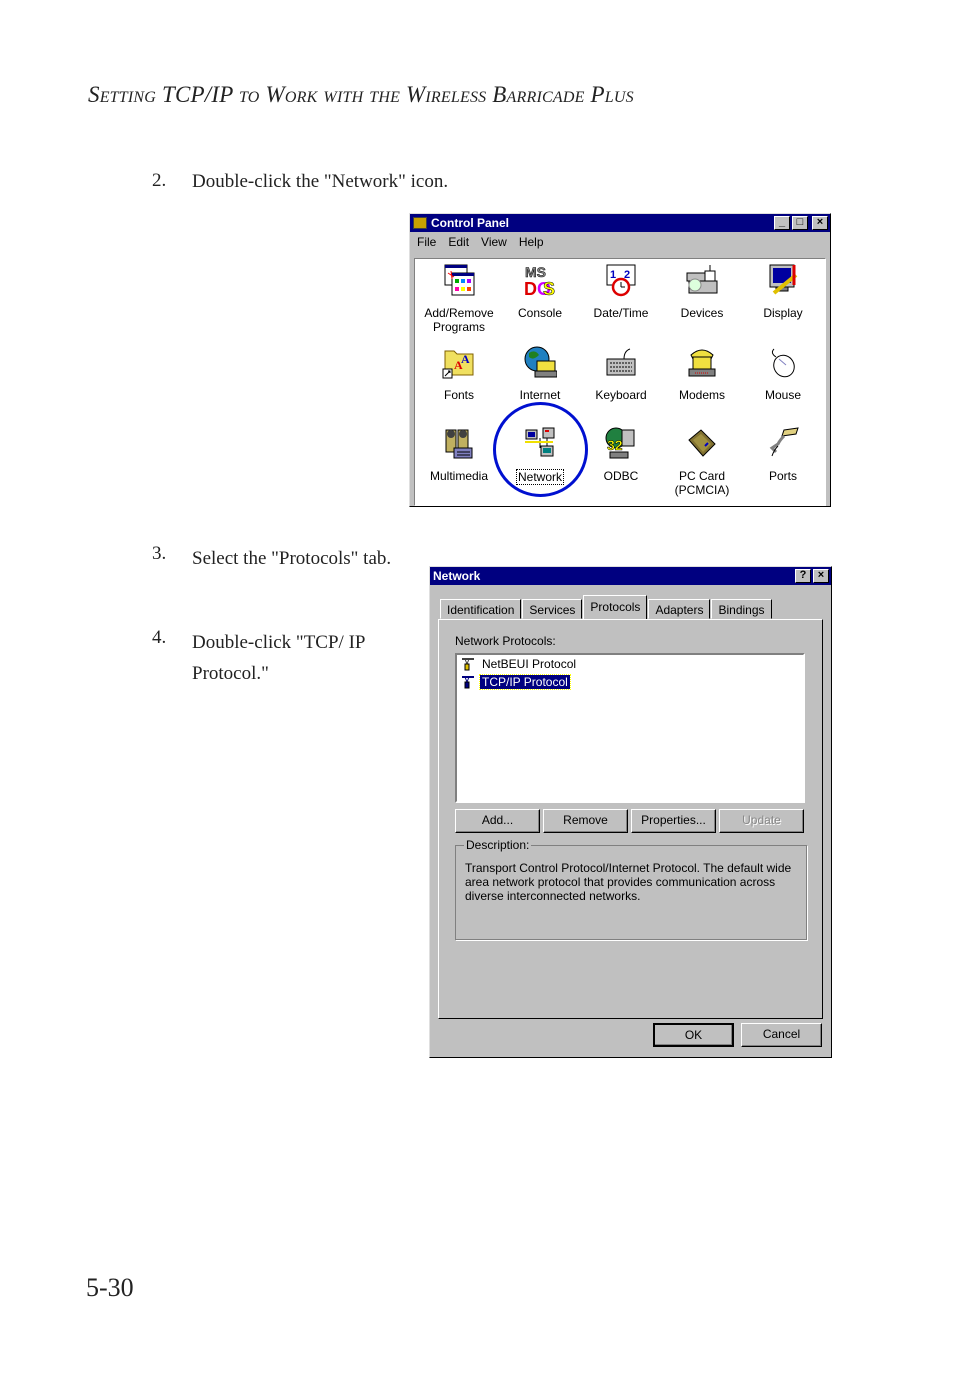  Describe the element at coordinates (525, 682) in the screenshot. I see `protocol-label: TCP/IP Protocol` at that location.